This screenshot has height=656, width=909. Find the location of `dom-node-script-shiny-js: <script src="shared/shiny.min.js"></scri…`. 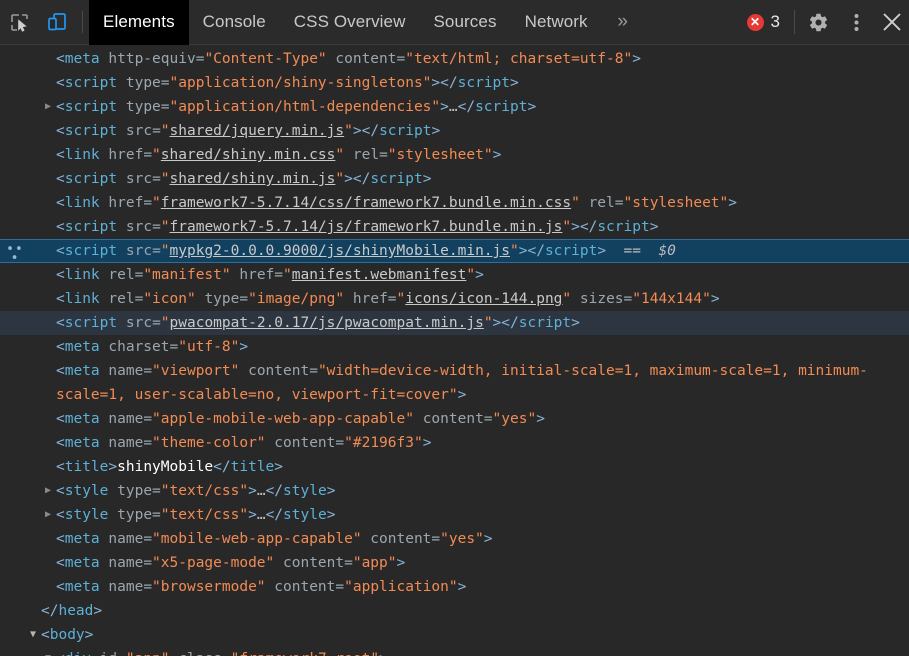

dom-node-script-shiny-js: <script src="shared/shiny.min.js"></scri… is located at coordinates (454, 179).